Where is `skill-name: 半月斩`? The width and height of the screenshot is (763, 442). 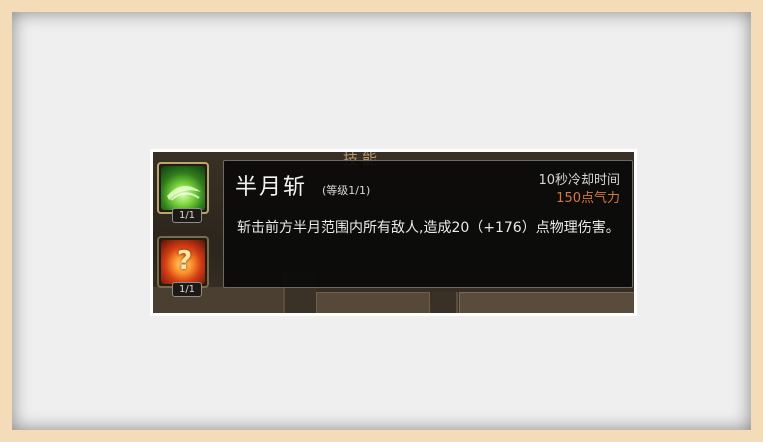 skill-name: 半月斩 is located at coordinates (271, 187).